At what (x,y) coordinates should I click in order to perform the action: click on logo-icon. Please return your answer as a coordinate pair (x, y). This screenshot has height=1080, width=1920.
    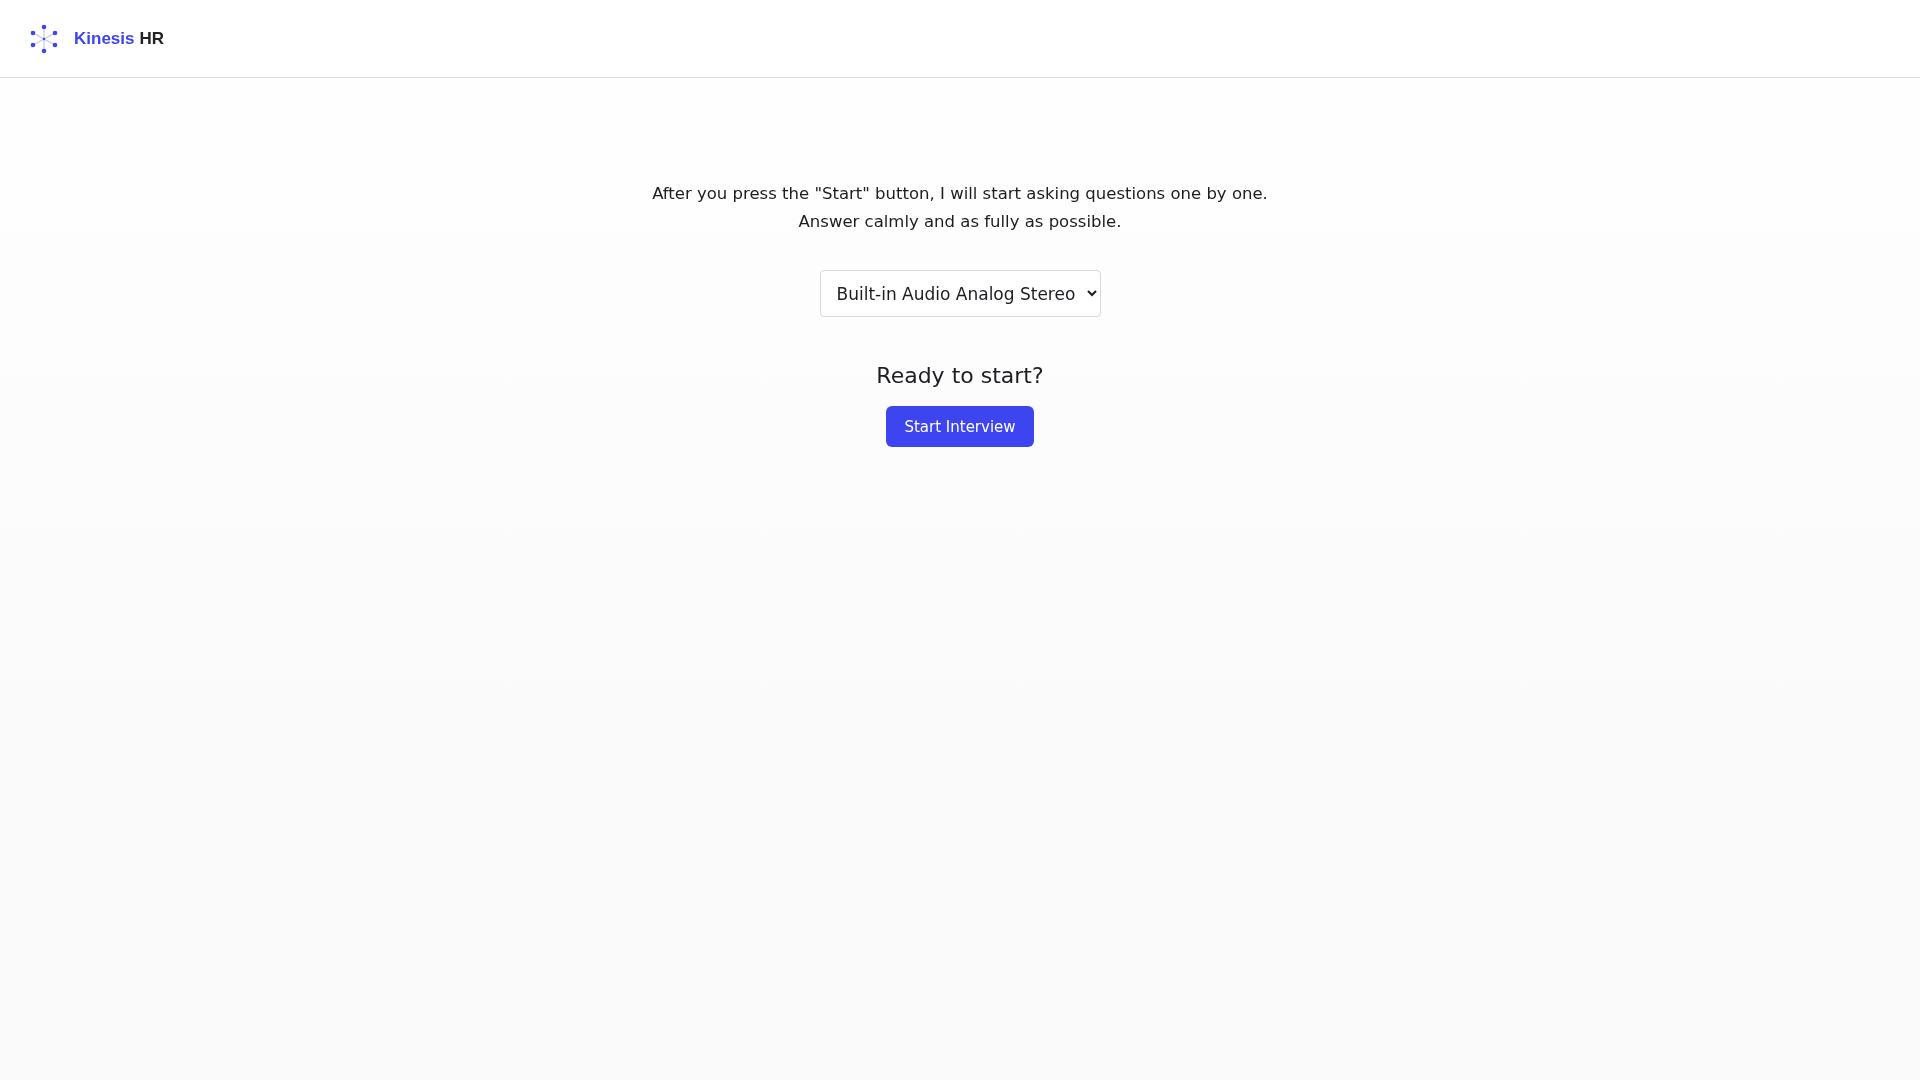
    Looking at the image, I should click on (44, 38).